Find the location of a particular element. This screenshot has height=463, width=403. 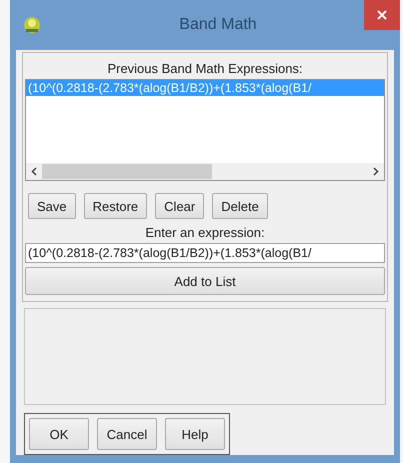

scroll-thumb is located at coordinates (127, 171).